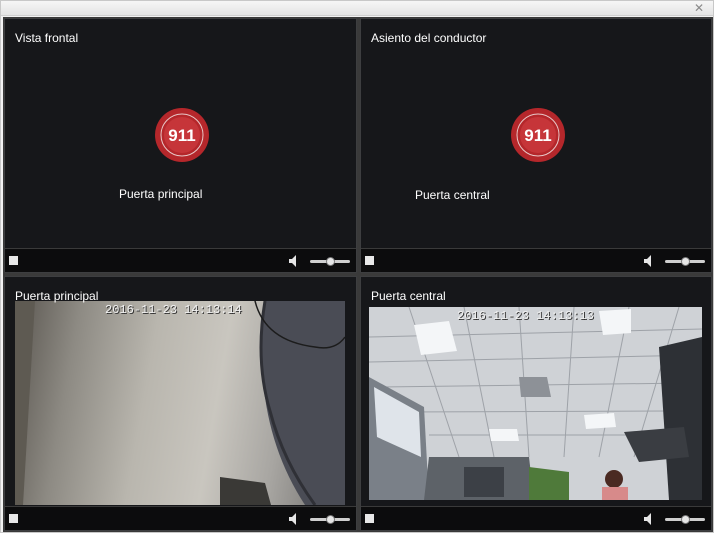  What do you see at coordinates (525, 316) in the screenshot?
I see `video-timestamp: 2016-11-23 14:13:13` at bounding box center [525, 316].